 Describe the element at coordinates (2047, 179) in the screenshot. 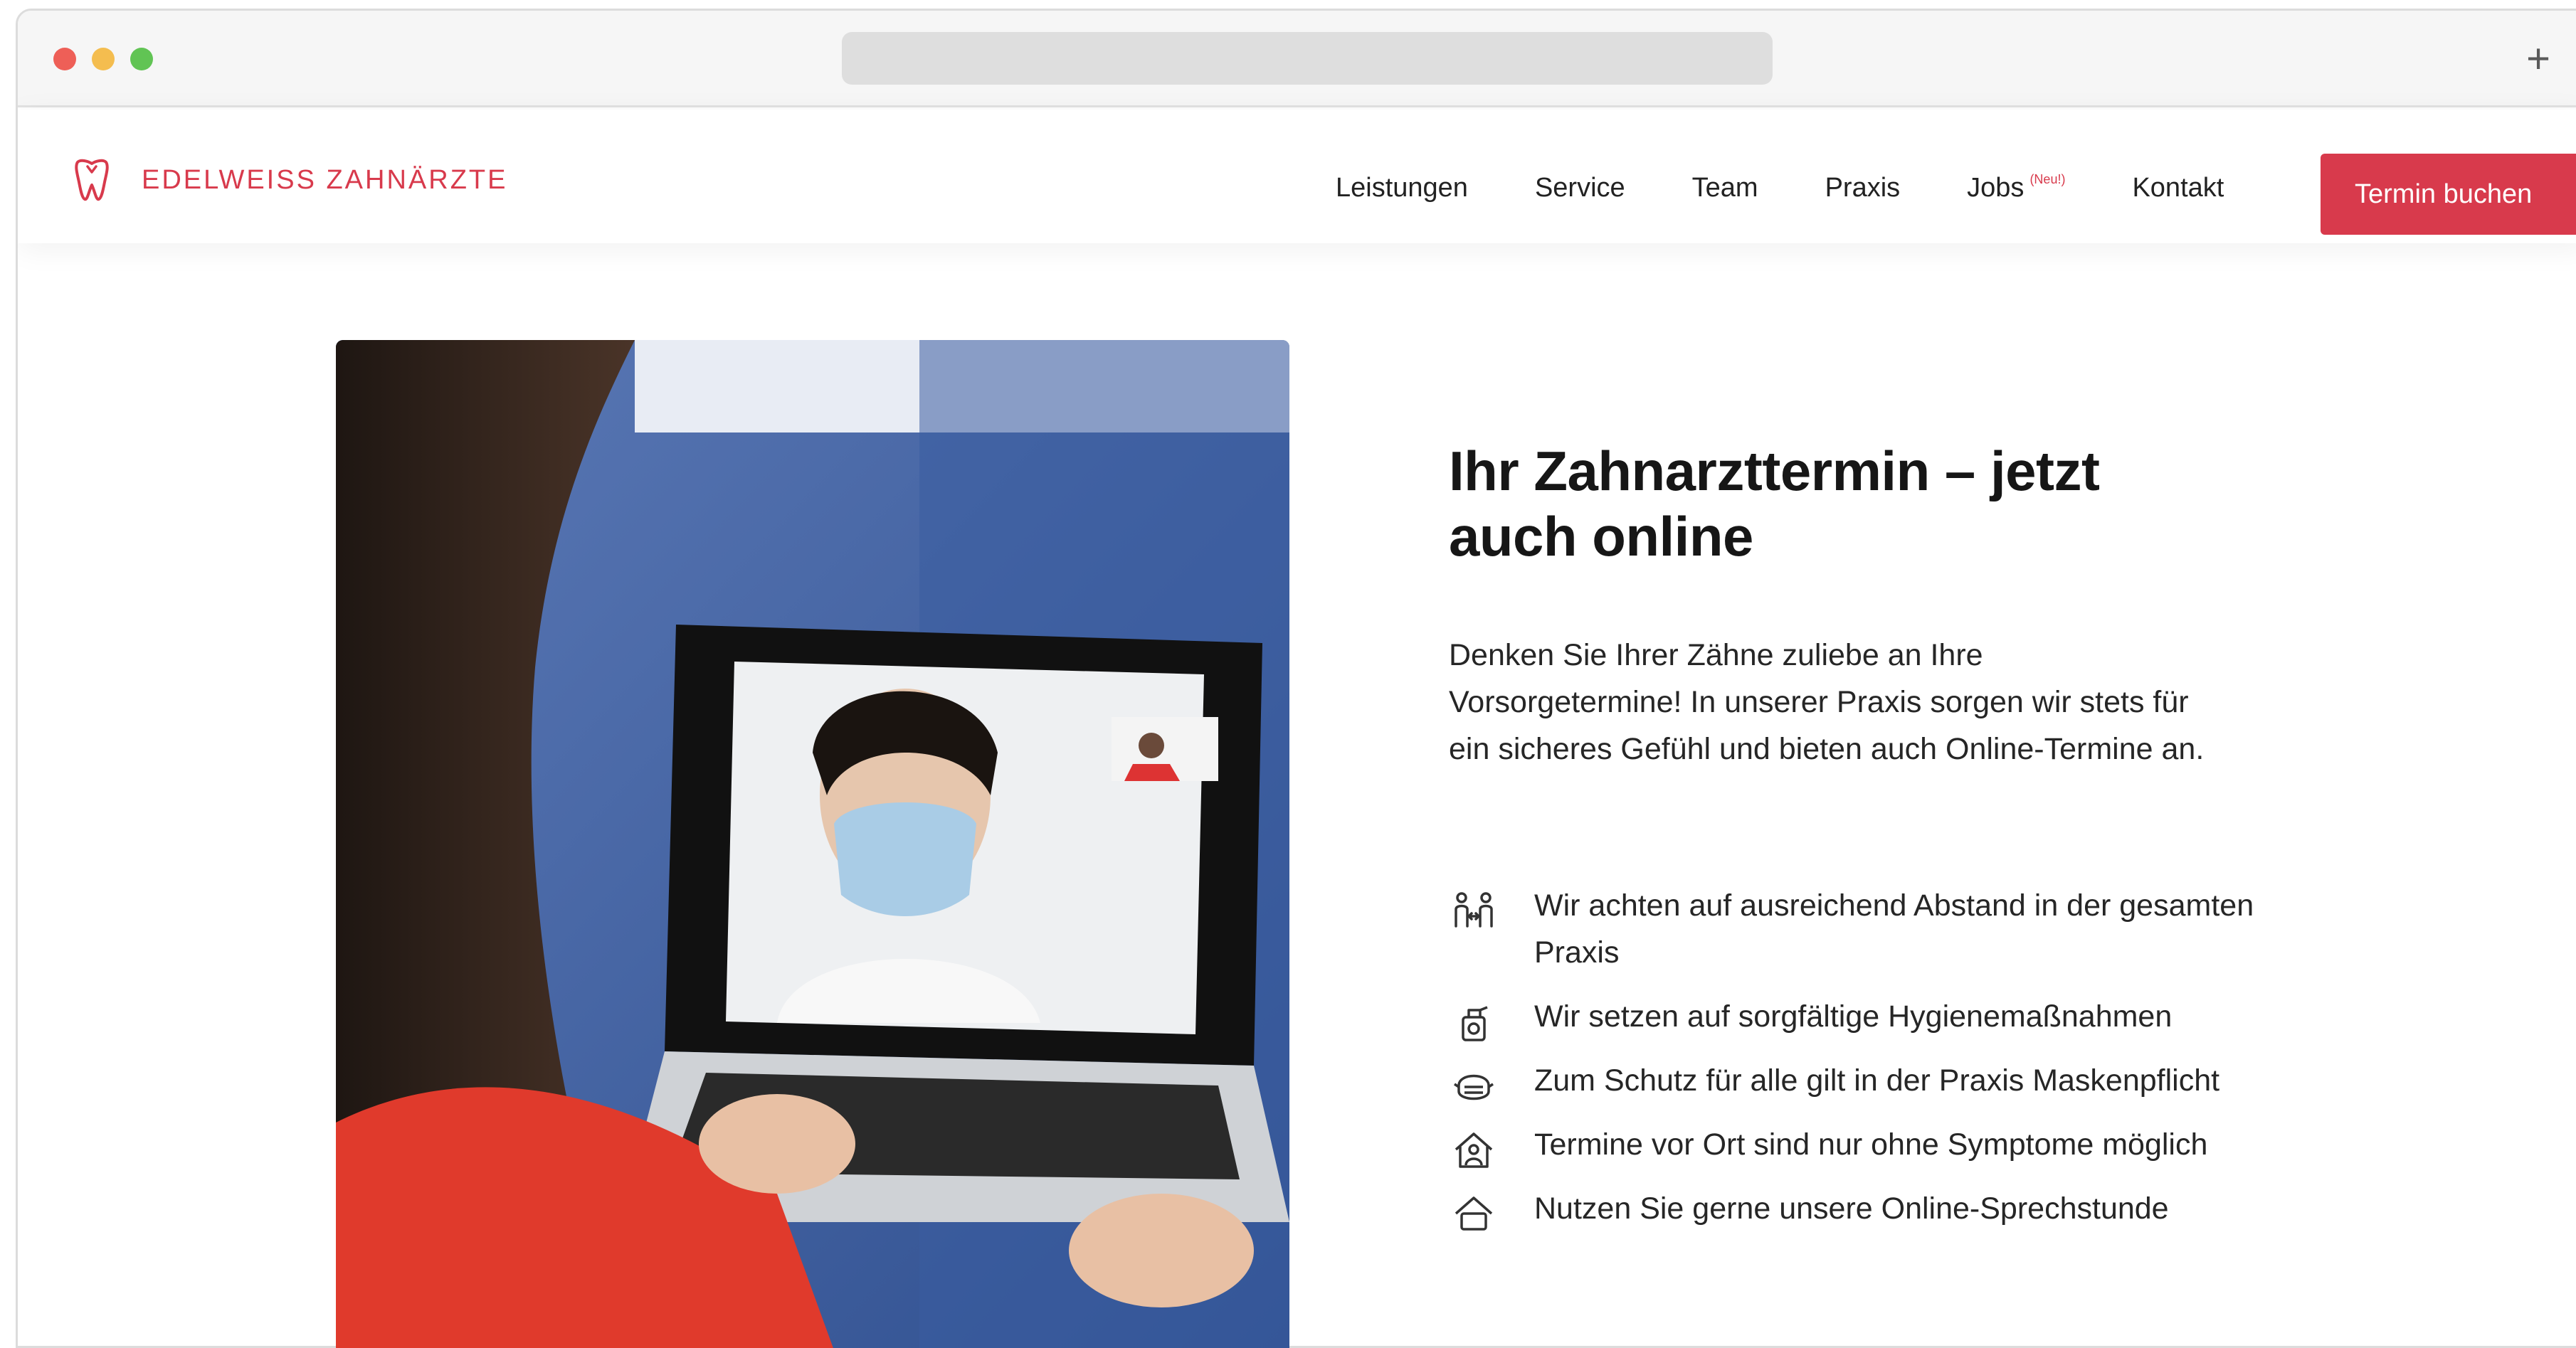

I see `new-badge: (Neu!)` at that location.